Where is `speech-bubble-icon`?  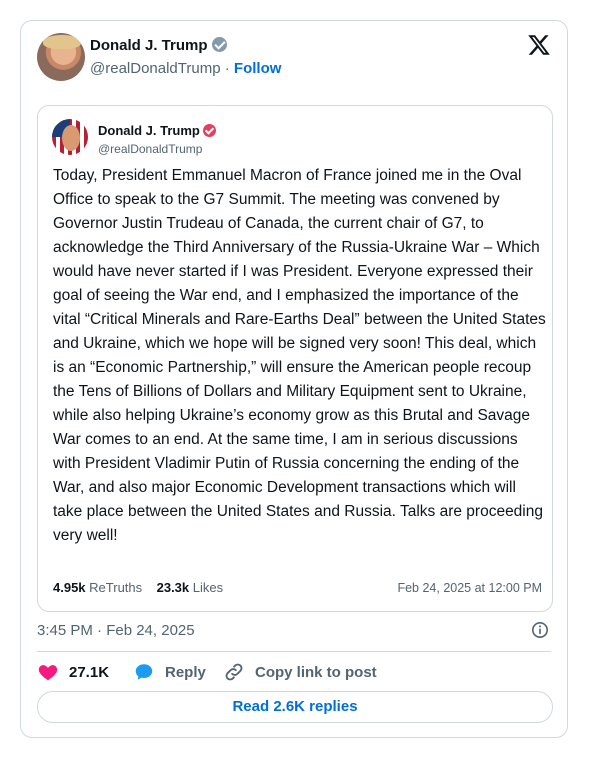
speech-bubble-icon is located at coordinates (144, 672).